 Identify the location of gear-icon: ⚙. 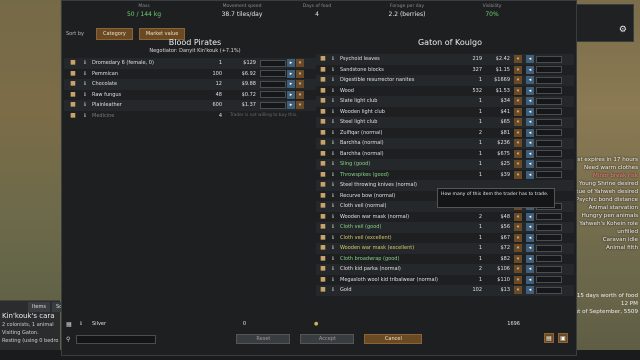
(623, 30).